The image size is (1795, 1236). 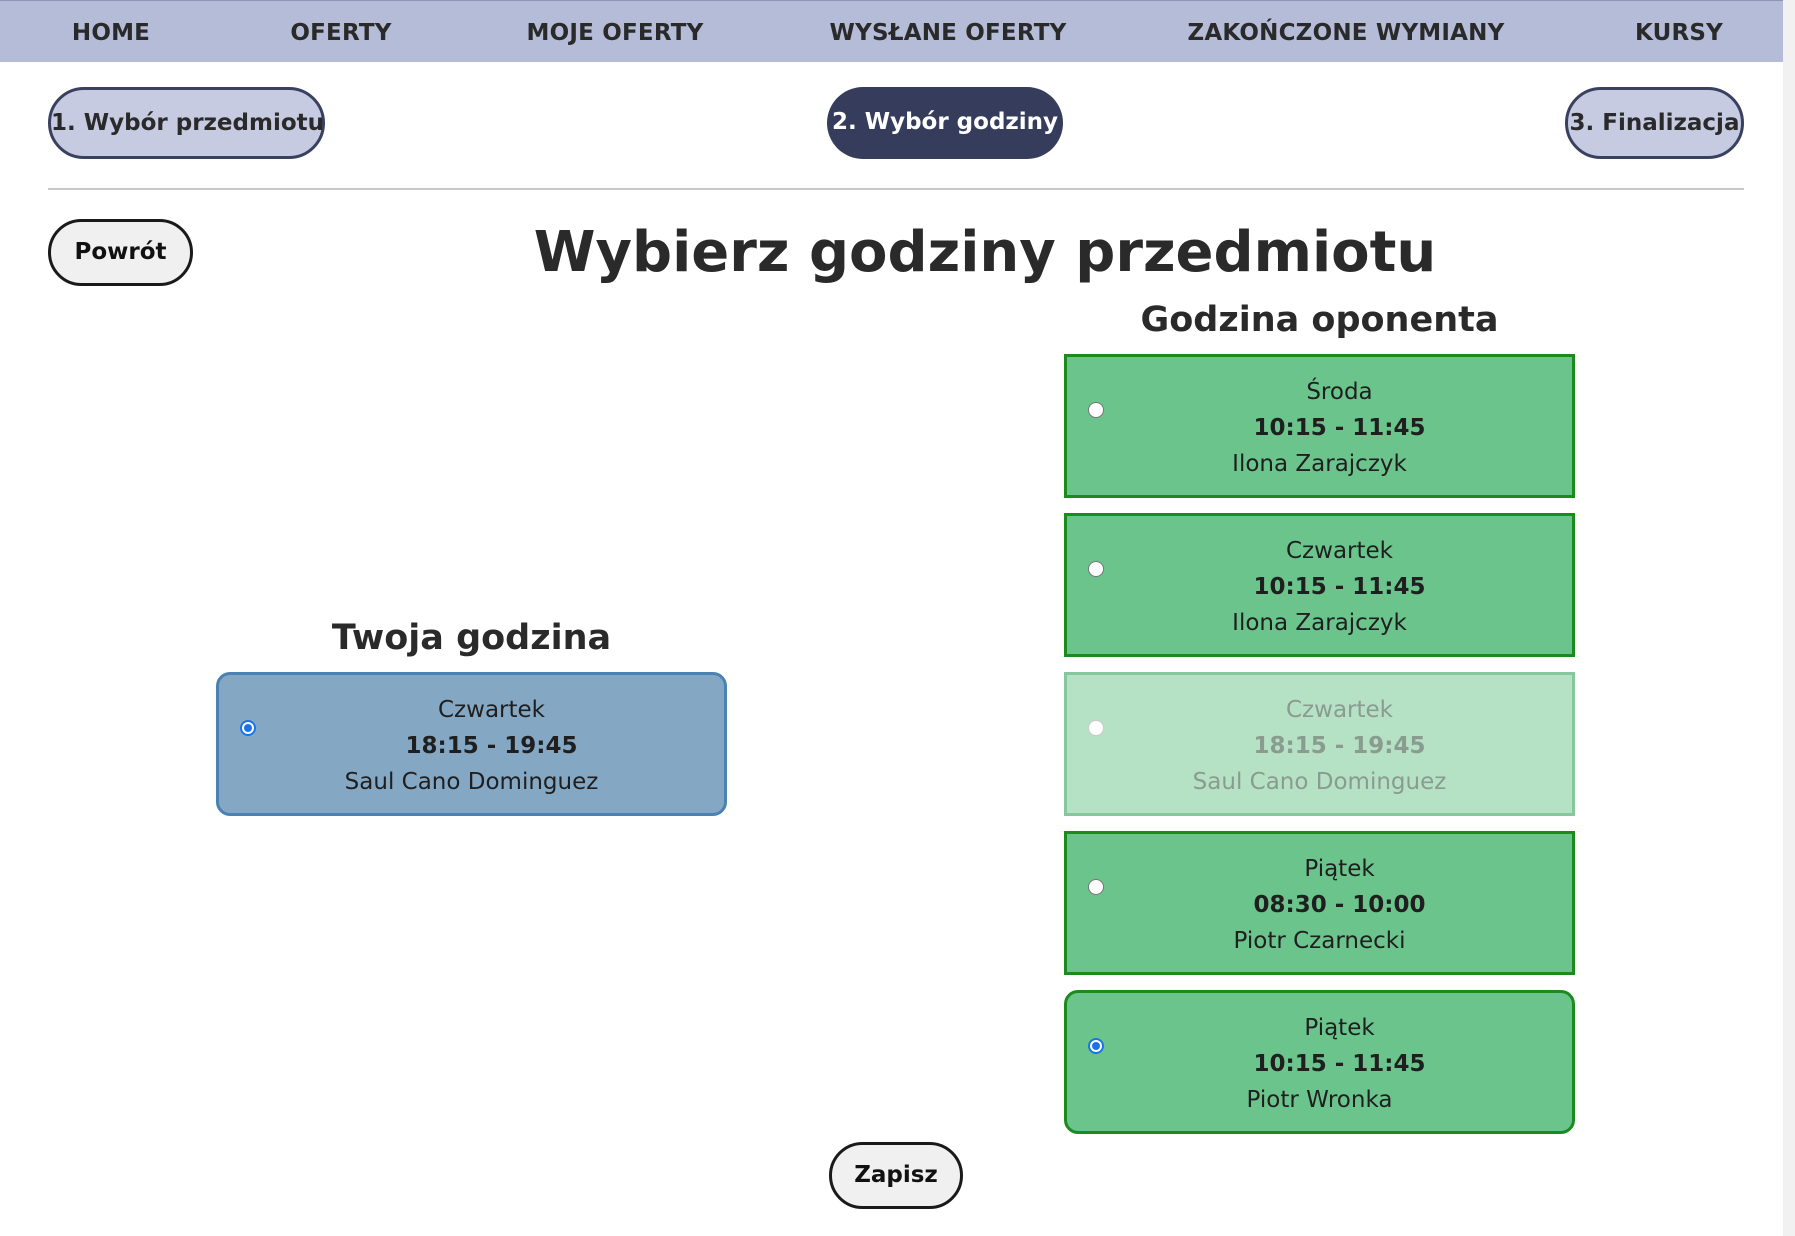 I want to click on step-choose-hour: 2. Wybór godziny, so click(x=945, y=123).